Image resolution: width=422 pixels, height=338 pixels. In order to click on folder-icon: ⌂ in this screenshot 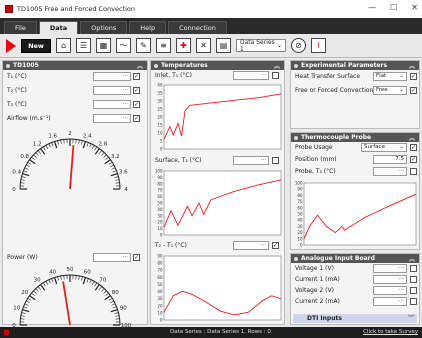, I will do `click(63, 45)`.